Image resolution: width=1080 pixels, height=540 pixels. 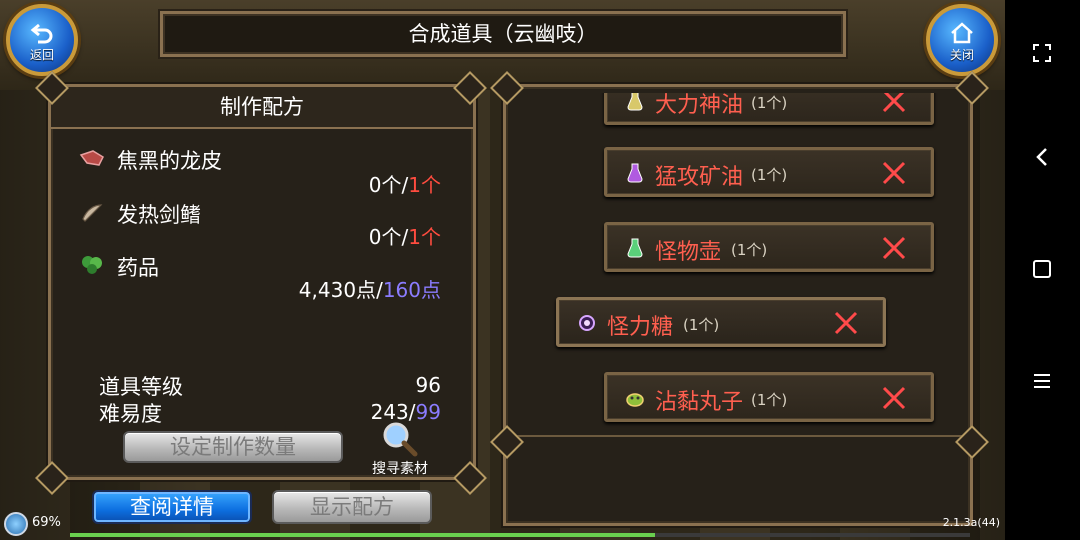 I want to click on item-level-value: 96, so click(x=428, y=385).